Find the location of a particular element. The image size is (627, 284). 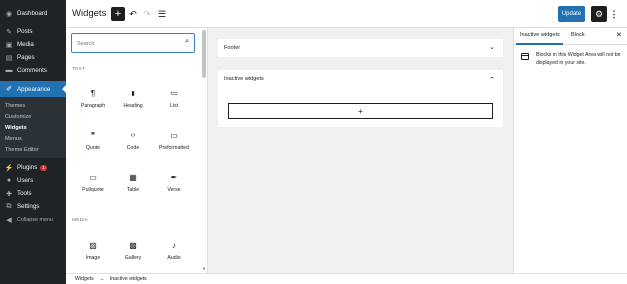

block-audio: ♪ Audio is located at coordinates (174, 255).